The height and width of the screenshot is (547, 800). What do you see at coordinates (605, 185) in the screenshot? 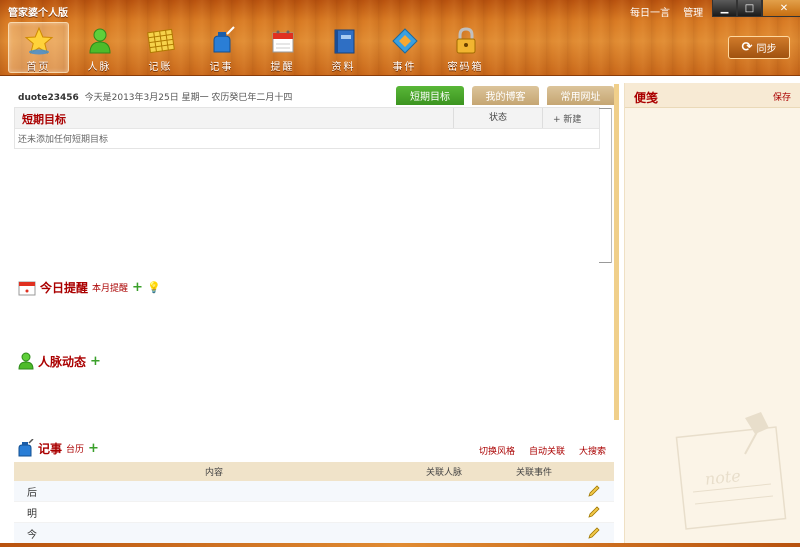
I see `goals-scrollbar` at bounding box center [605, 185].